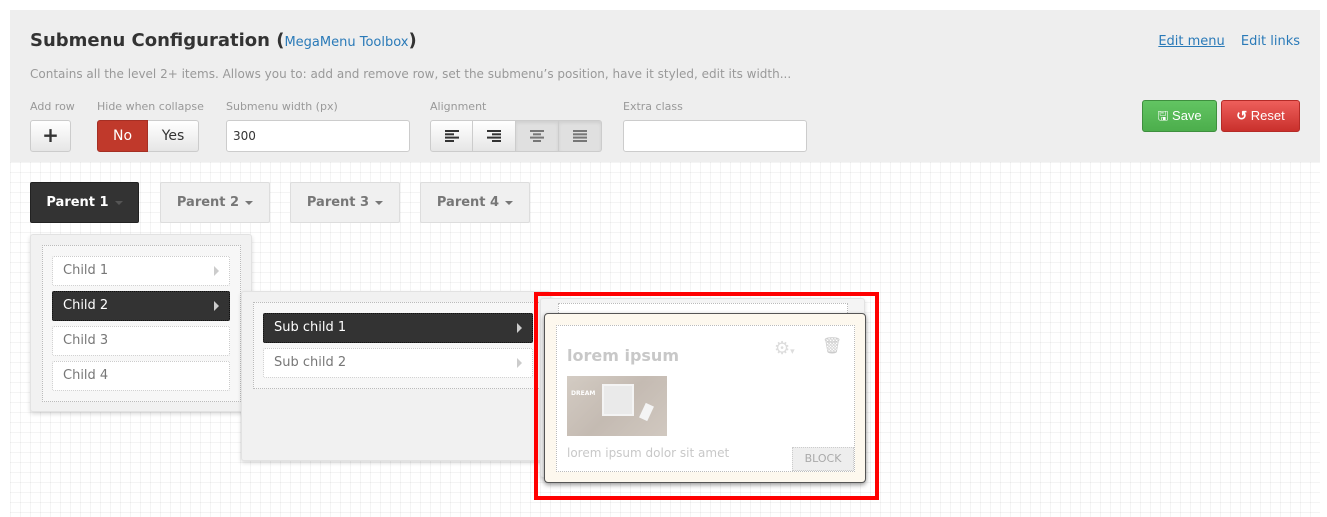 The height and width of the screenshot is (517, 1327). I want to click on parent-label: Parent 3, so click(338, 202).